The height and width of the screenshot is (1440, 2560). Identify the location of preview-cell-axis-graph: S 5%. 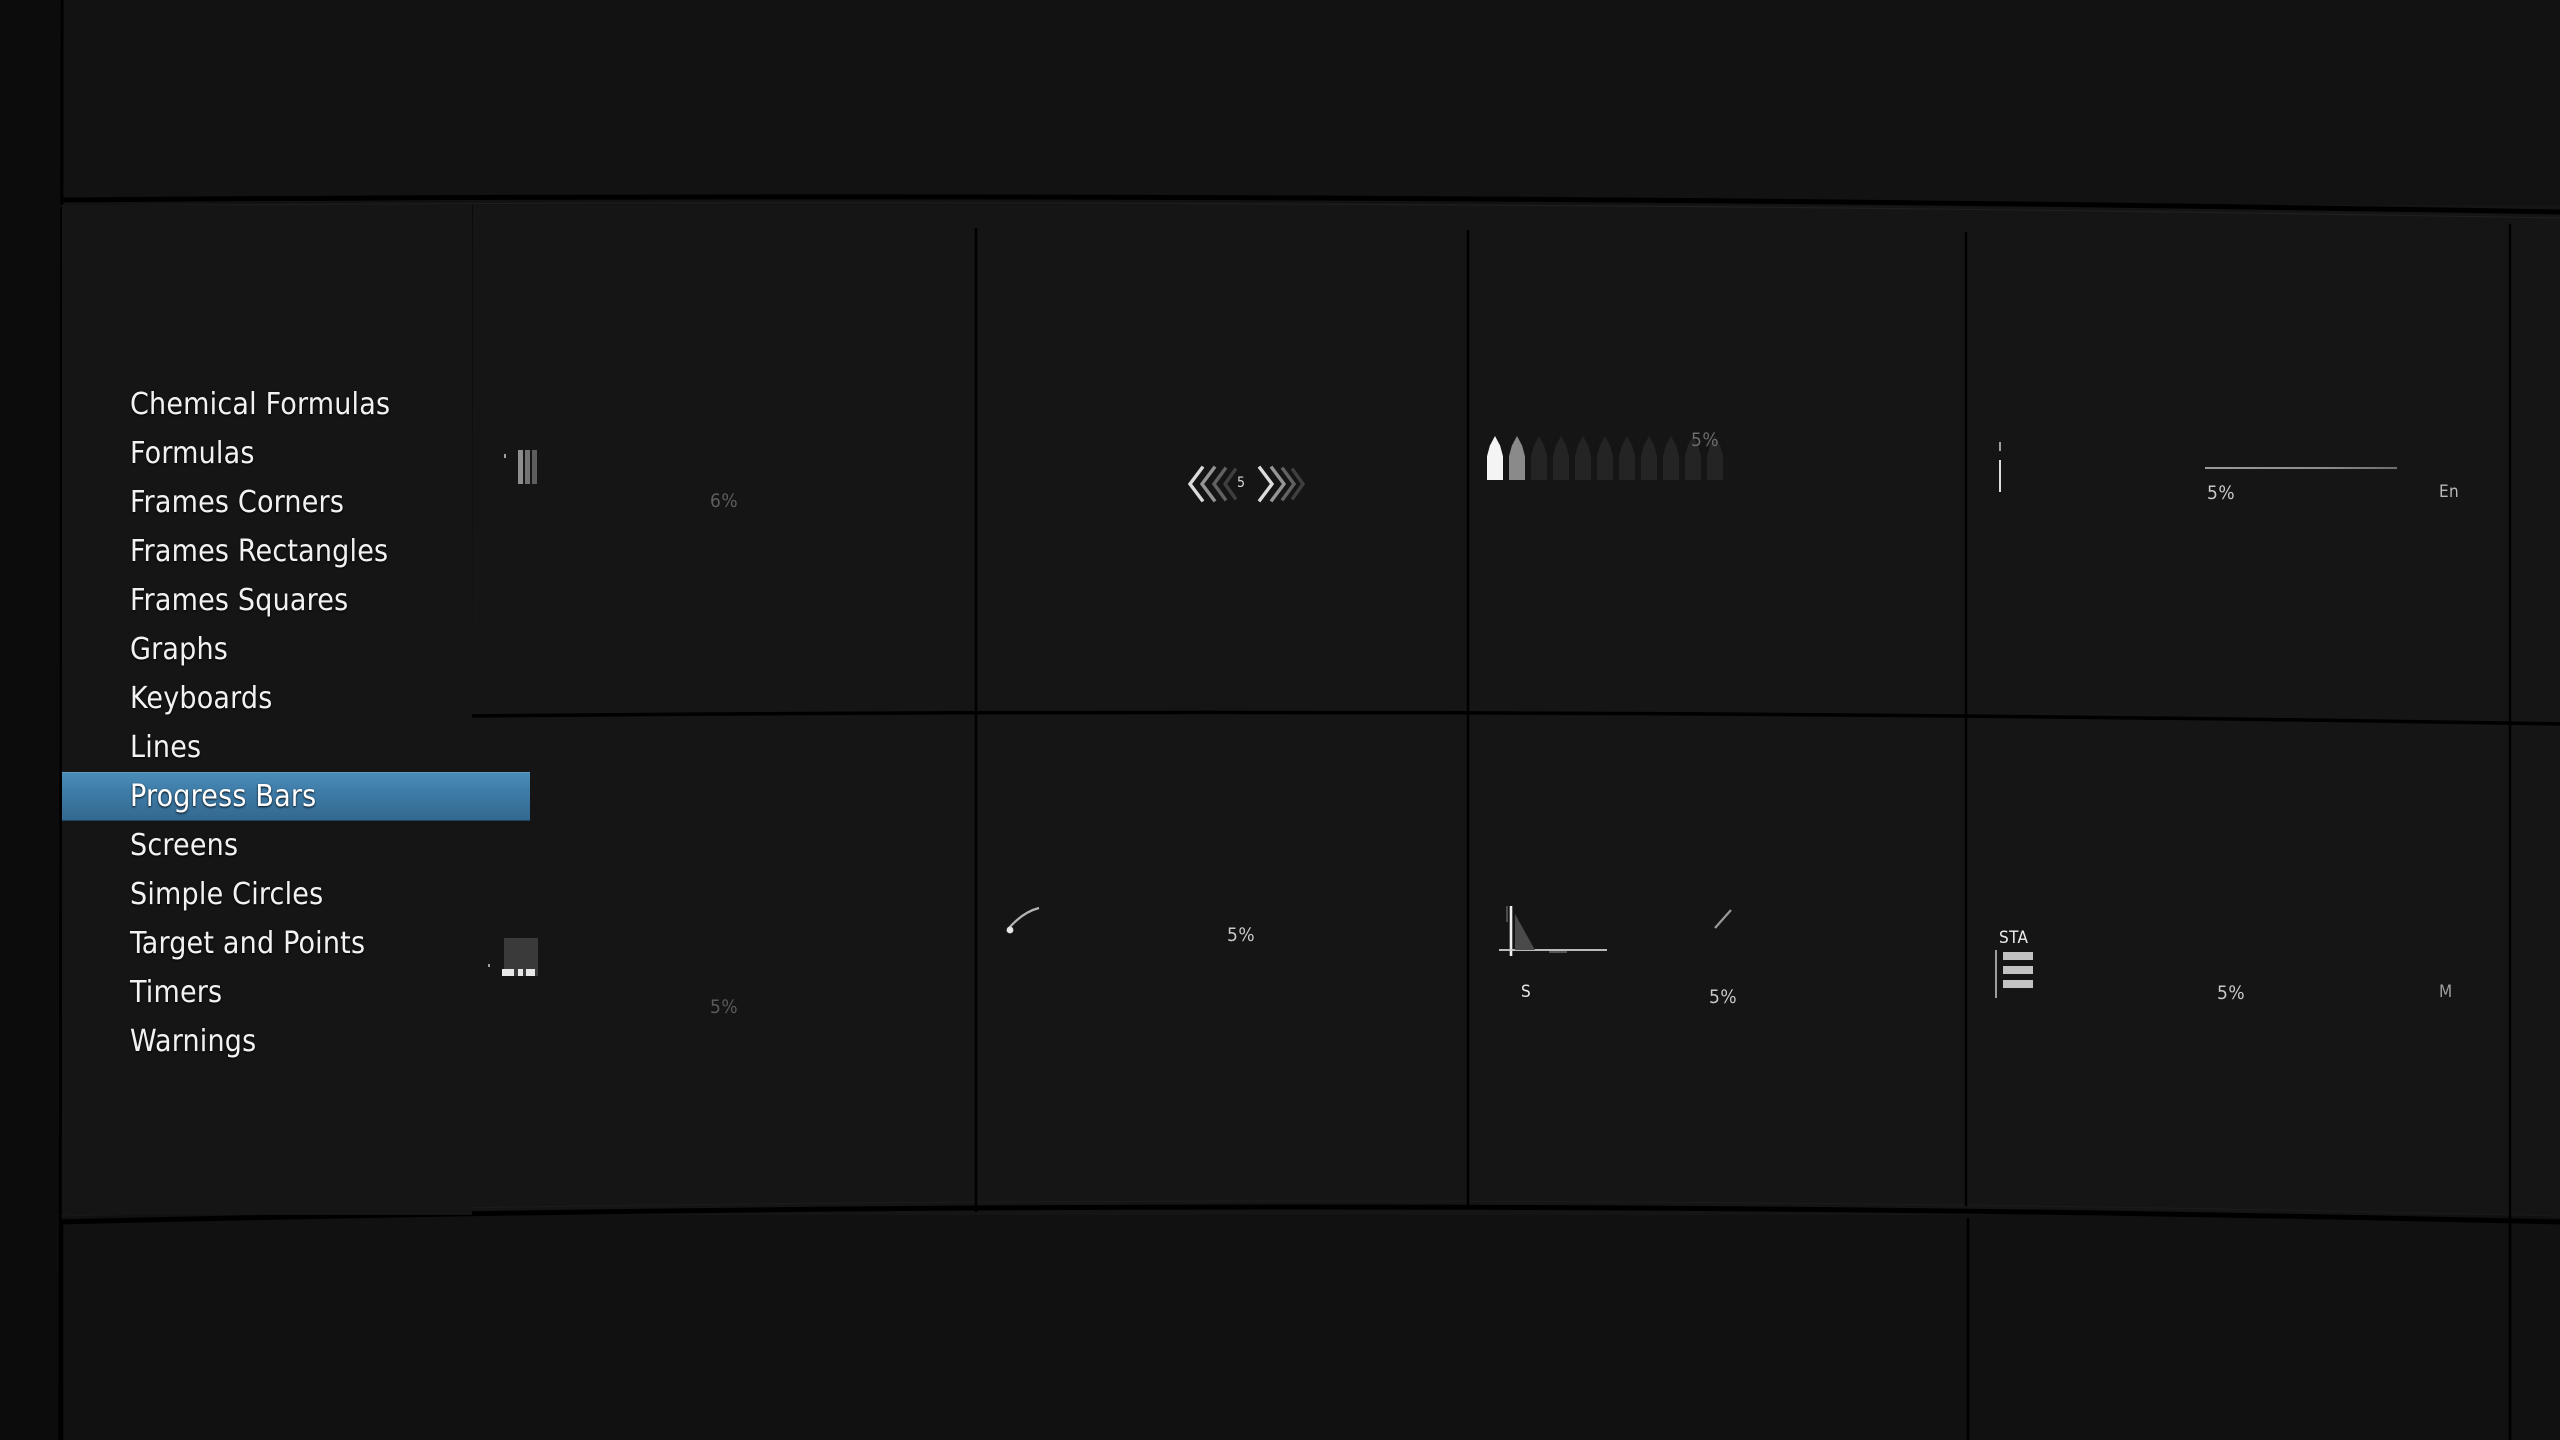
(1717, 961).